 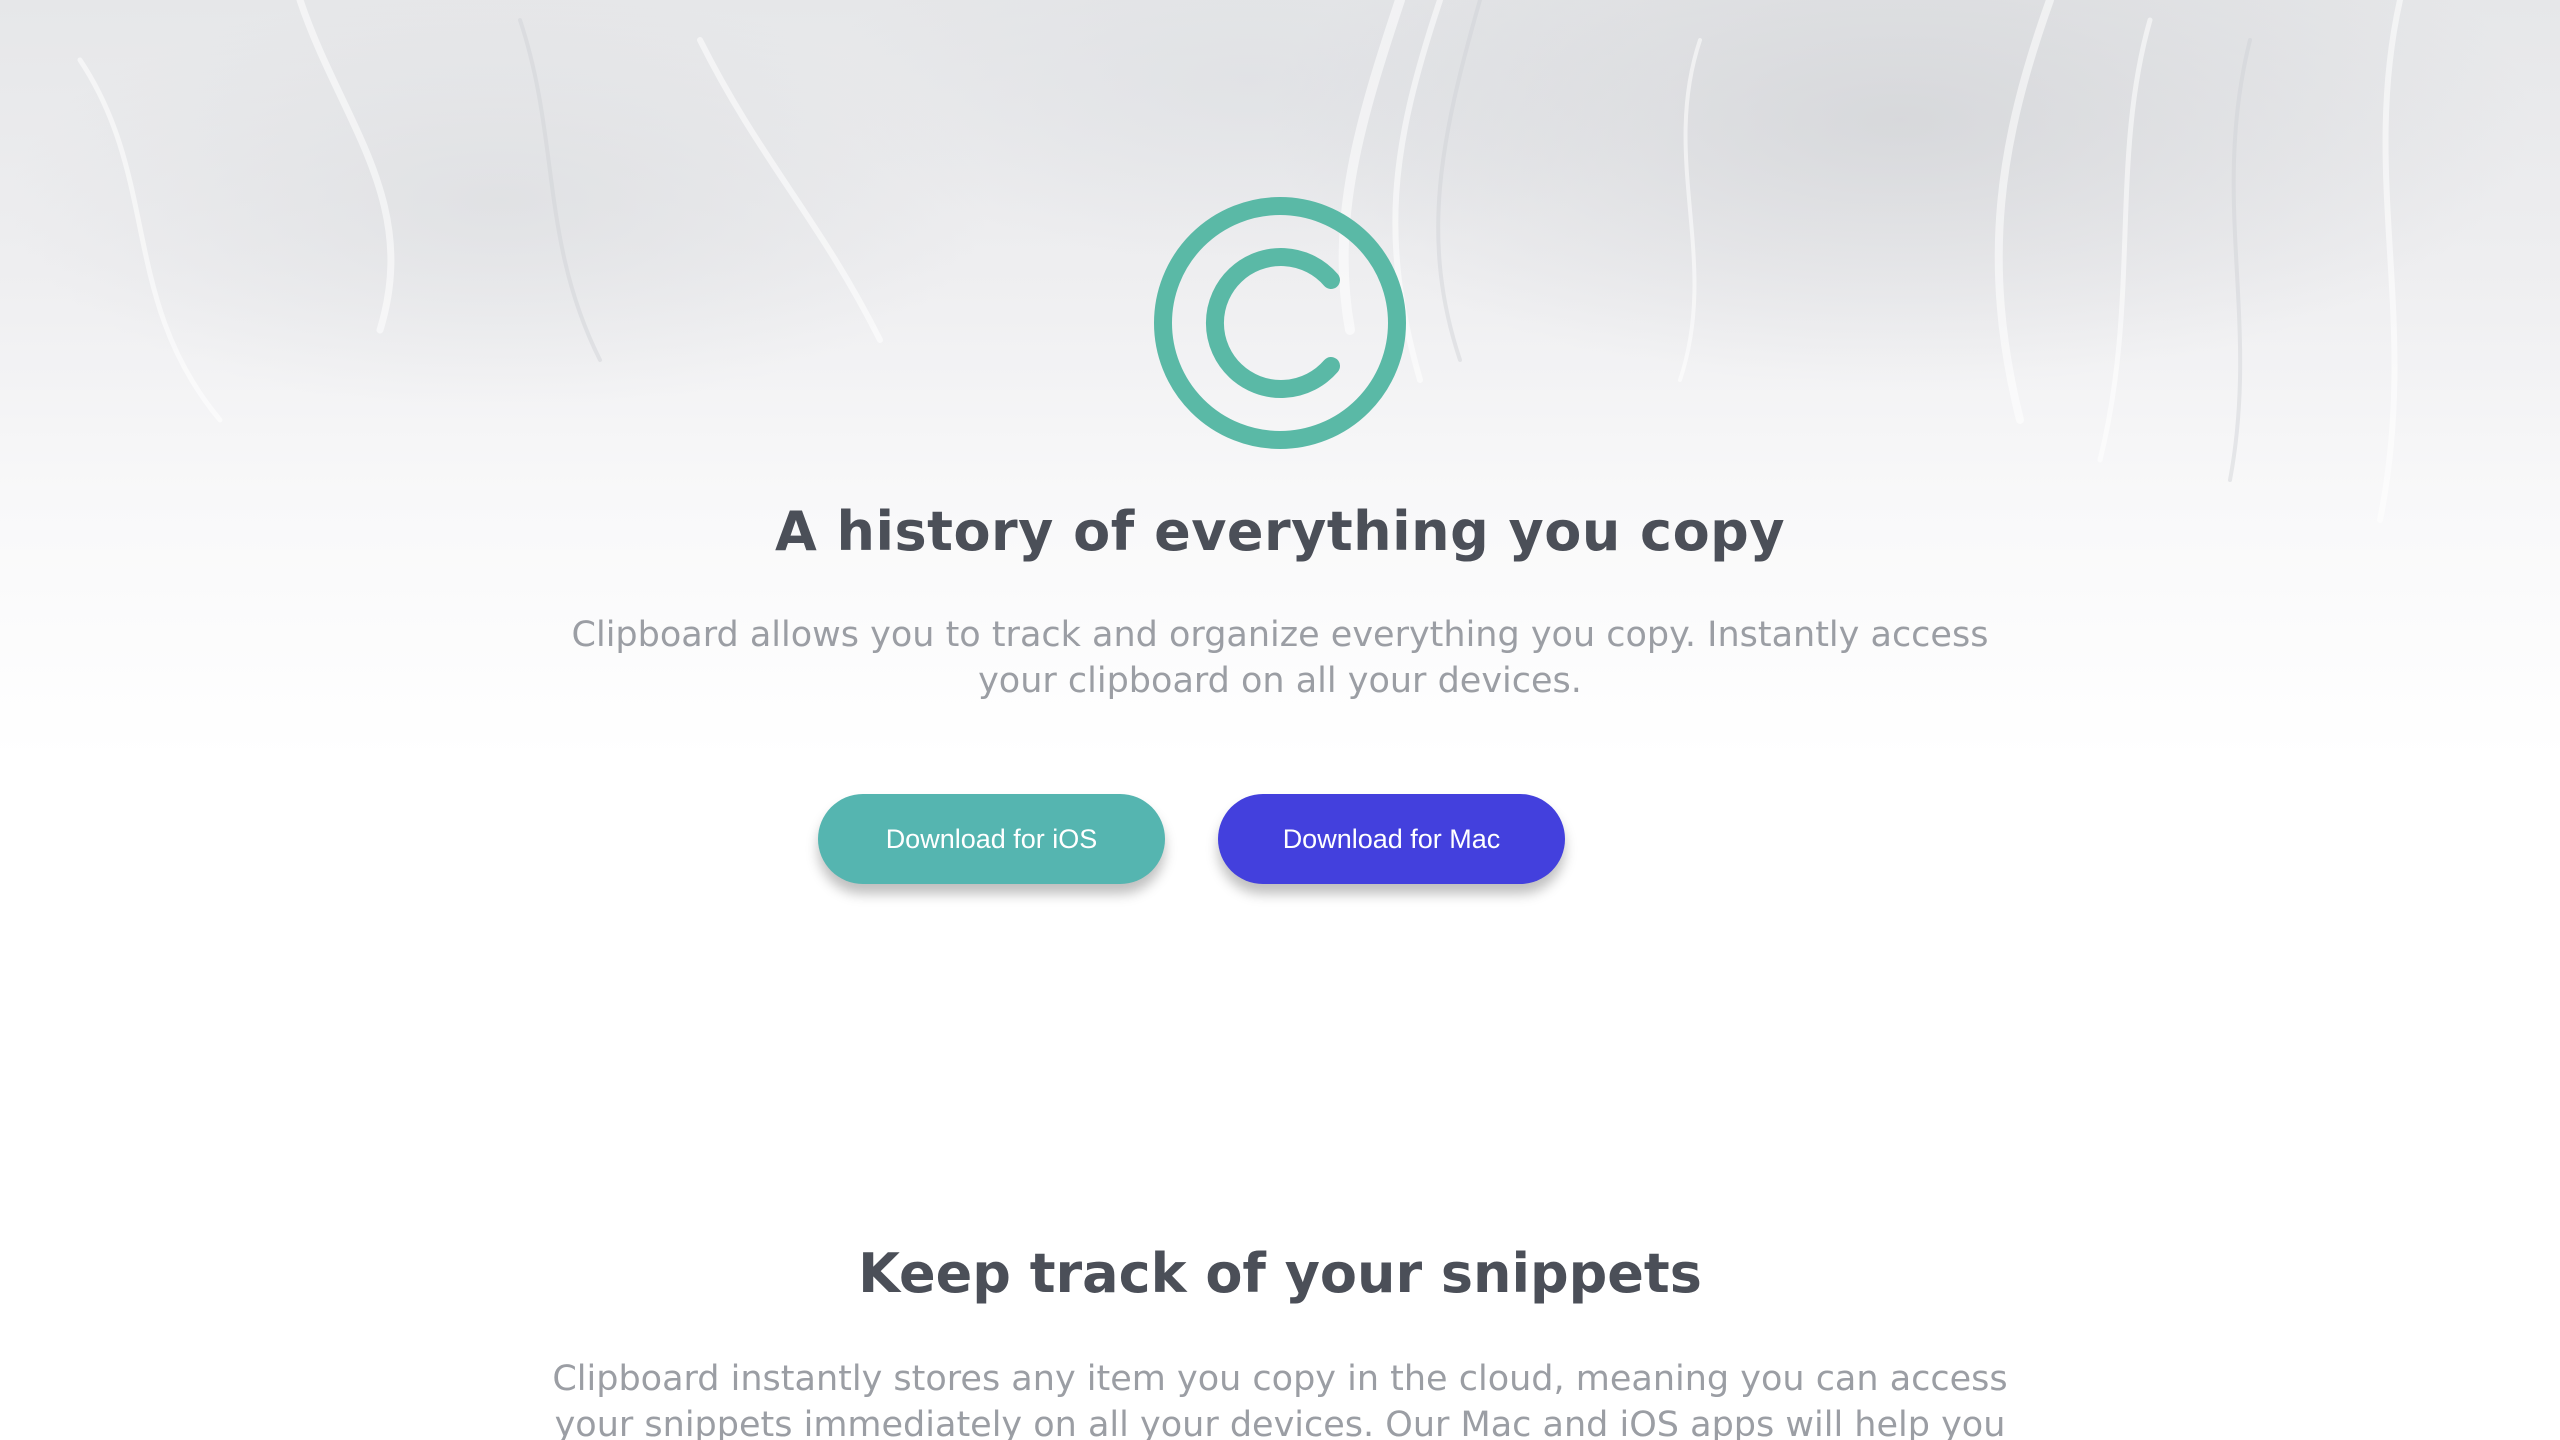 I want to click on clipboard-logo-icon, so click(x=1280, y=323).